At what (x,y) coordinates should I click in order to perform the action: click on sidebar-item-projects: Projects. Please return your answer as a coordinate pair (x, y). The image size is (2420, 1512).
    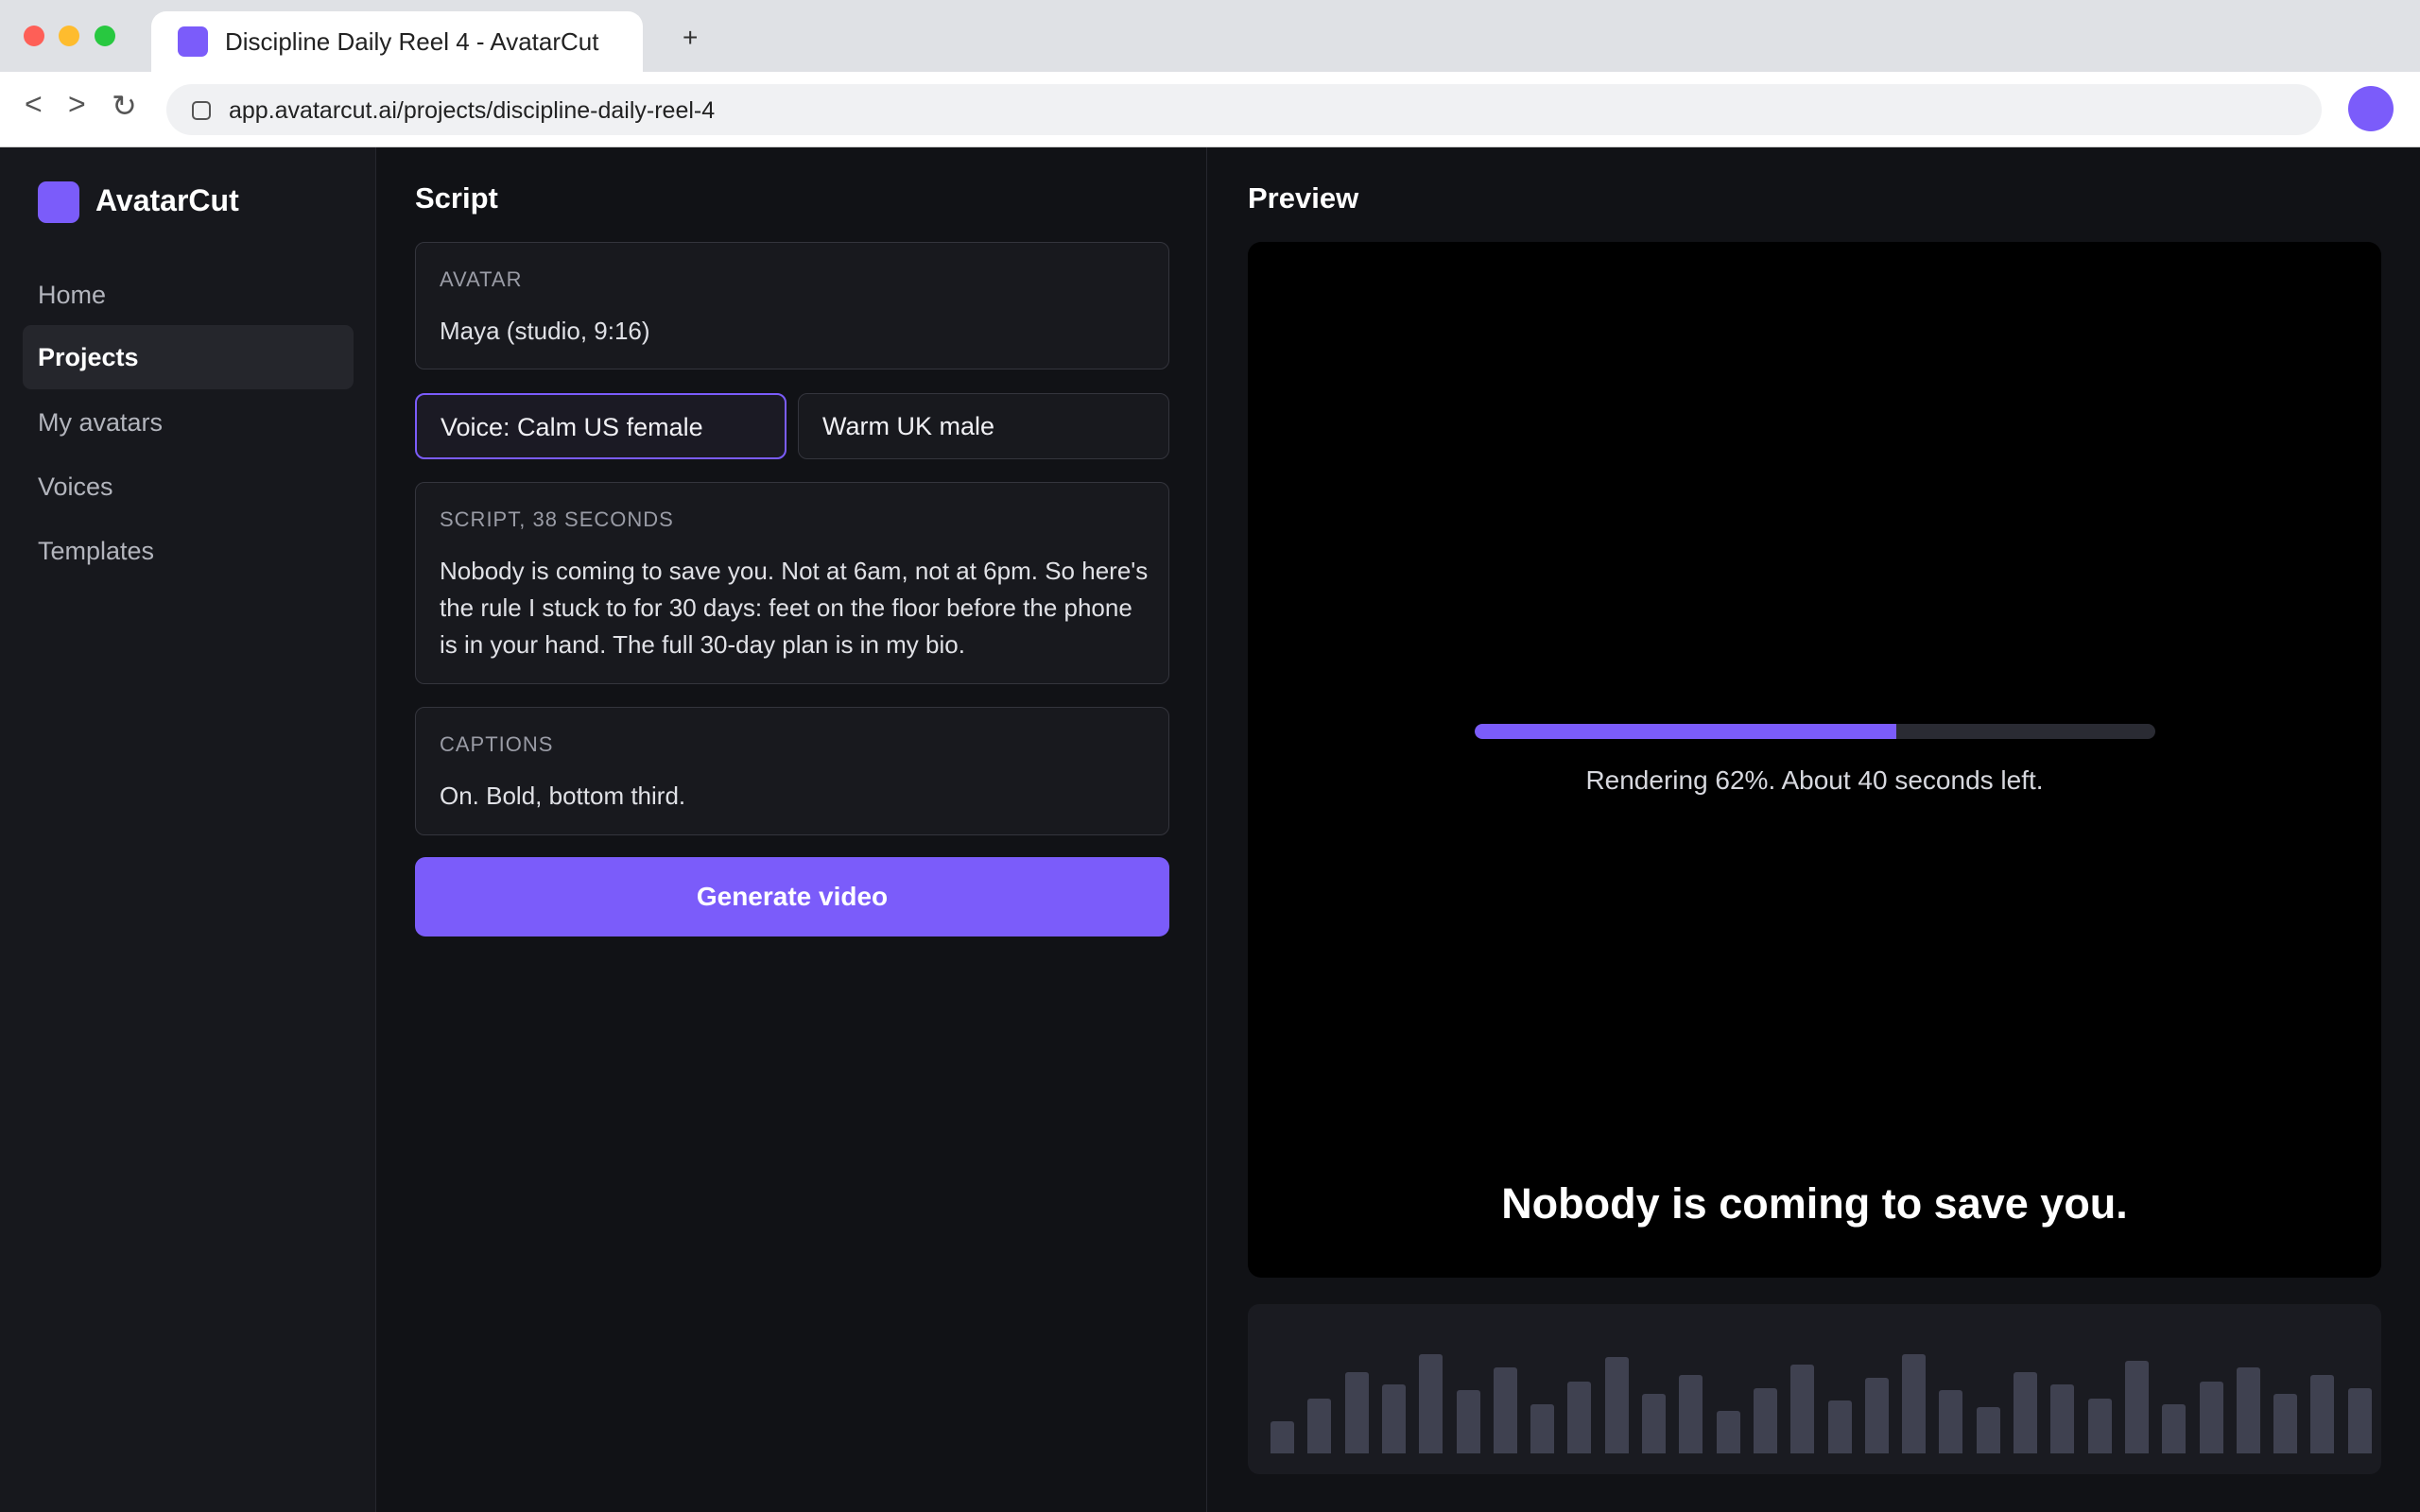
    Looking at the image, I should click on (188, 357).